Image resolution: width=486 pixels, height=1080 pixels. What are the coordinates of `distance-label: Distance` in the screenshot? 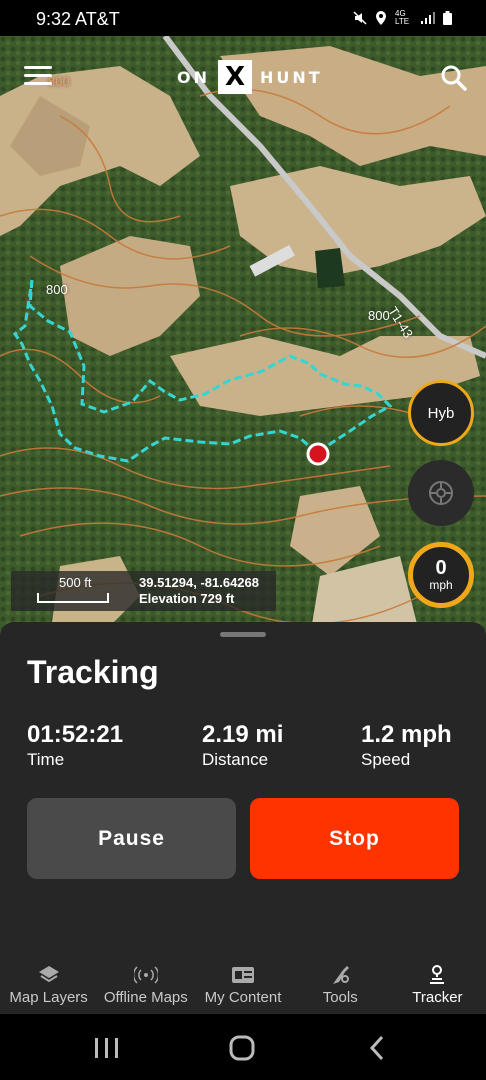 It's located at (235, 759).